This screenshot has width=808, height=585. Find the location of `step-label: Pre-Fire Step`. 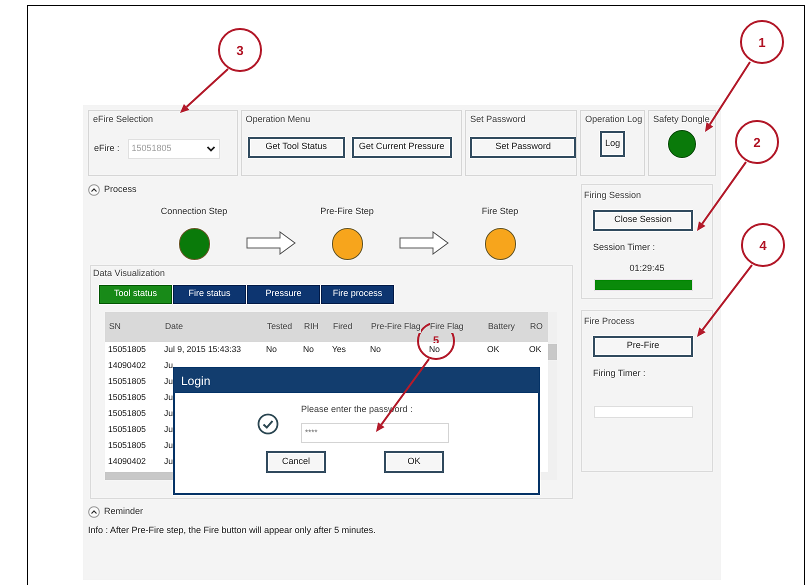

step-label: Pre-Fire Step is located at coordinates (347, 211).